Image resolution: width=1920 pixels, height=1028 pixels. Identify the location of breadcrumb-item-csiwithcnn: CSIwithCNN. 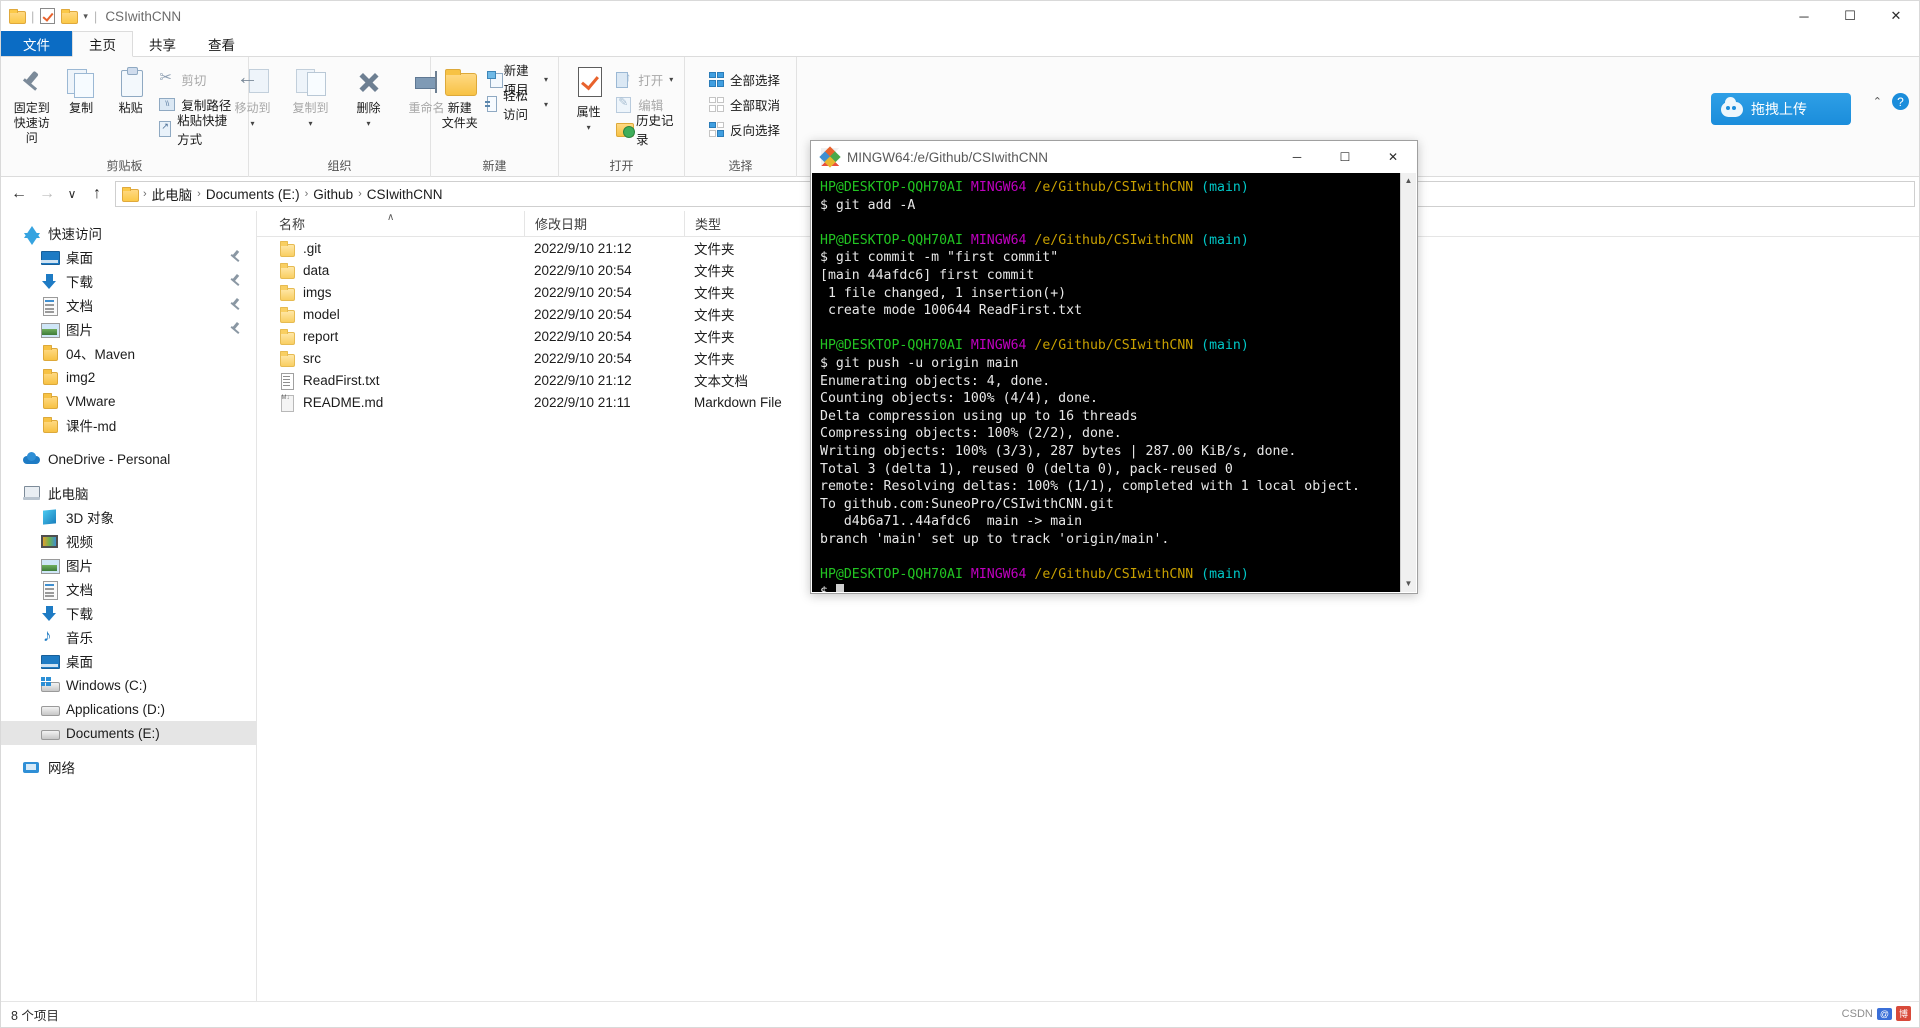
(405, 194).